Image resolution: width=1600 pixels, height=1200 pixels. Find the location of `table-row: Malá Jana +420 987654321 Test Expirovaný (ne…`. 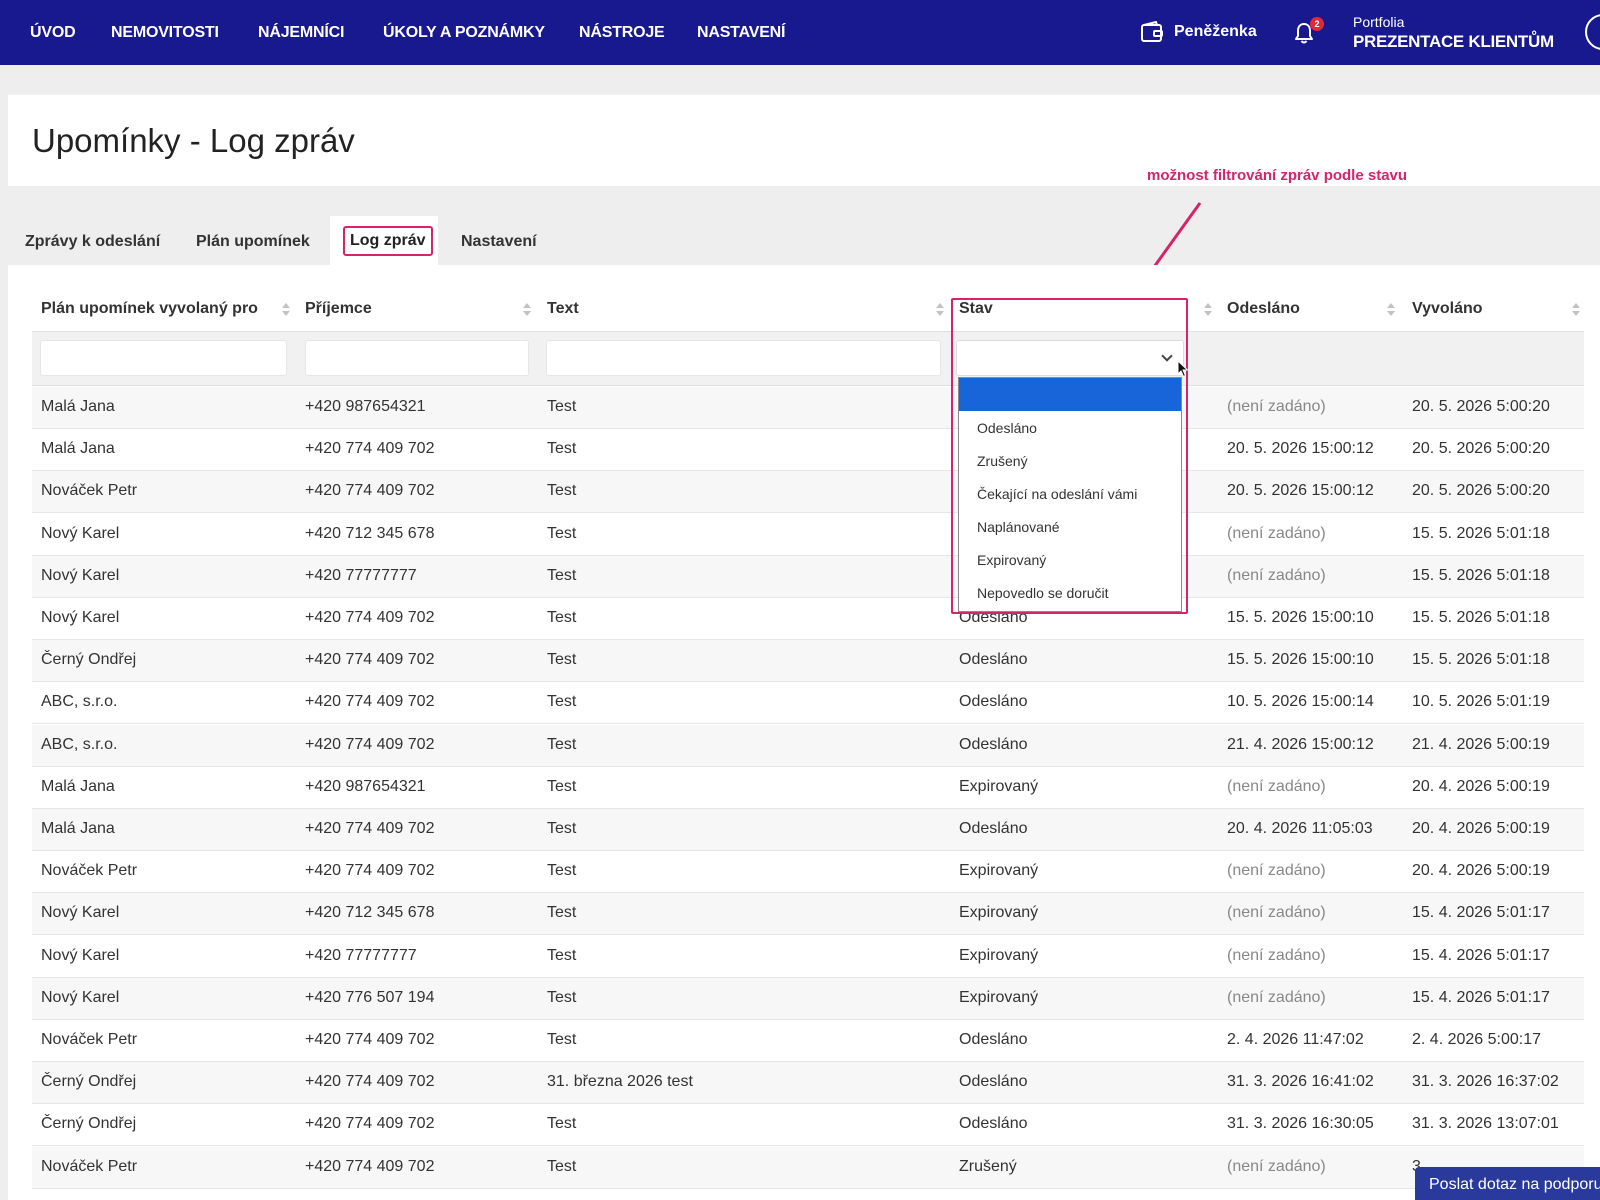

table-row: Malá Jana +420 987654321 Test Expirovaný (ne… is located at coordinates (808, 788).